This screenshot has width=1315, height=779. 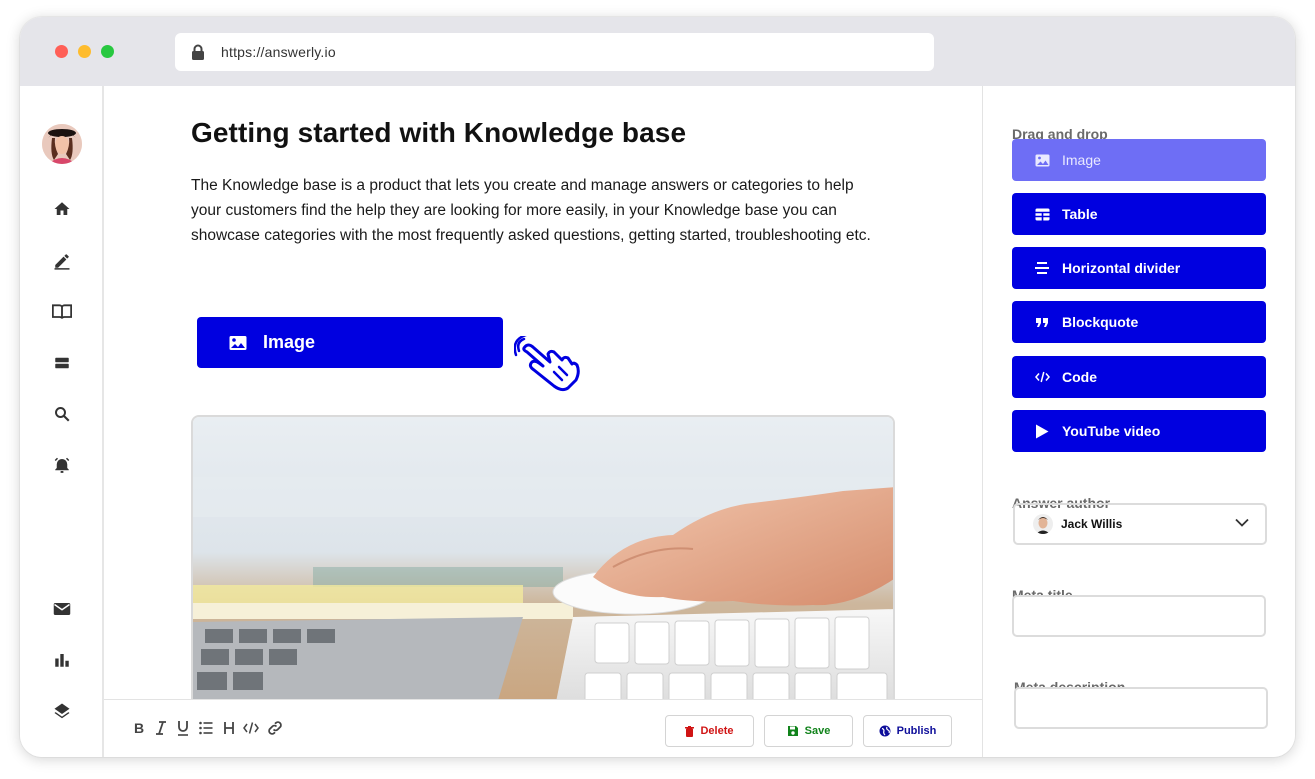 I want to click on block-code-button: Code, so click(x=1139, y=377).